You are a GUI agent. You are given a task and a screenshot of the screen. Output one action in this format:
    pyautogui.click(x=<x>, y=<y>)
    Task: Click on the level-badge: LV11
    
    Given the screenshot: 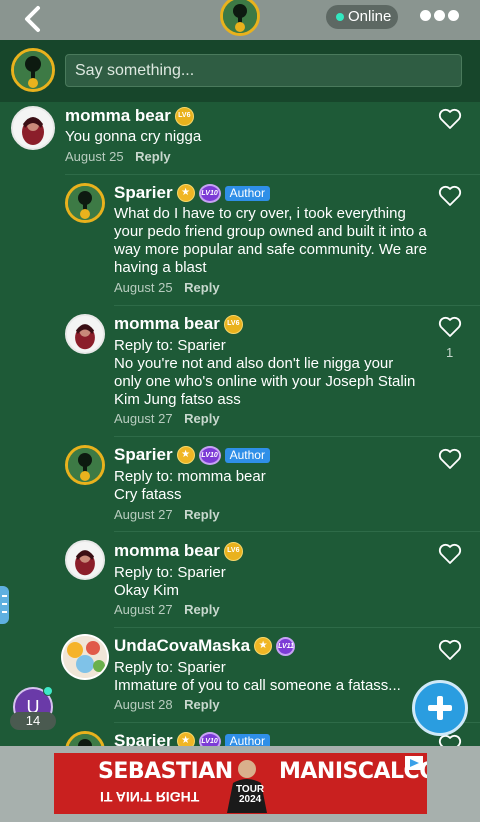 What is the action you would take?
    pyautogui.click(x=286, y=646)
    